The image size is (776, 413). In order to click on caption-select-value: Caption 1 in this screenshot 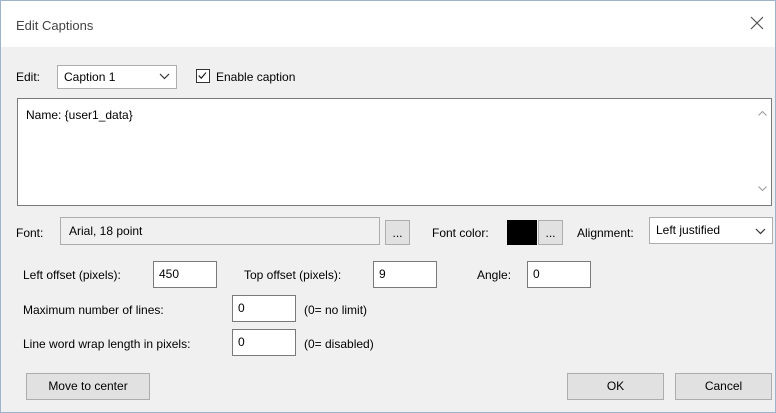, I will do `click(90, 77)`.